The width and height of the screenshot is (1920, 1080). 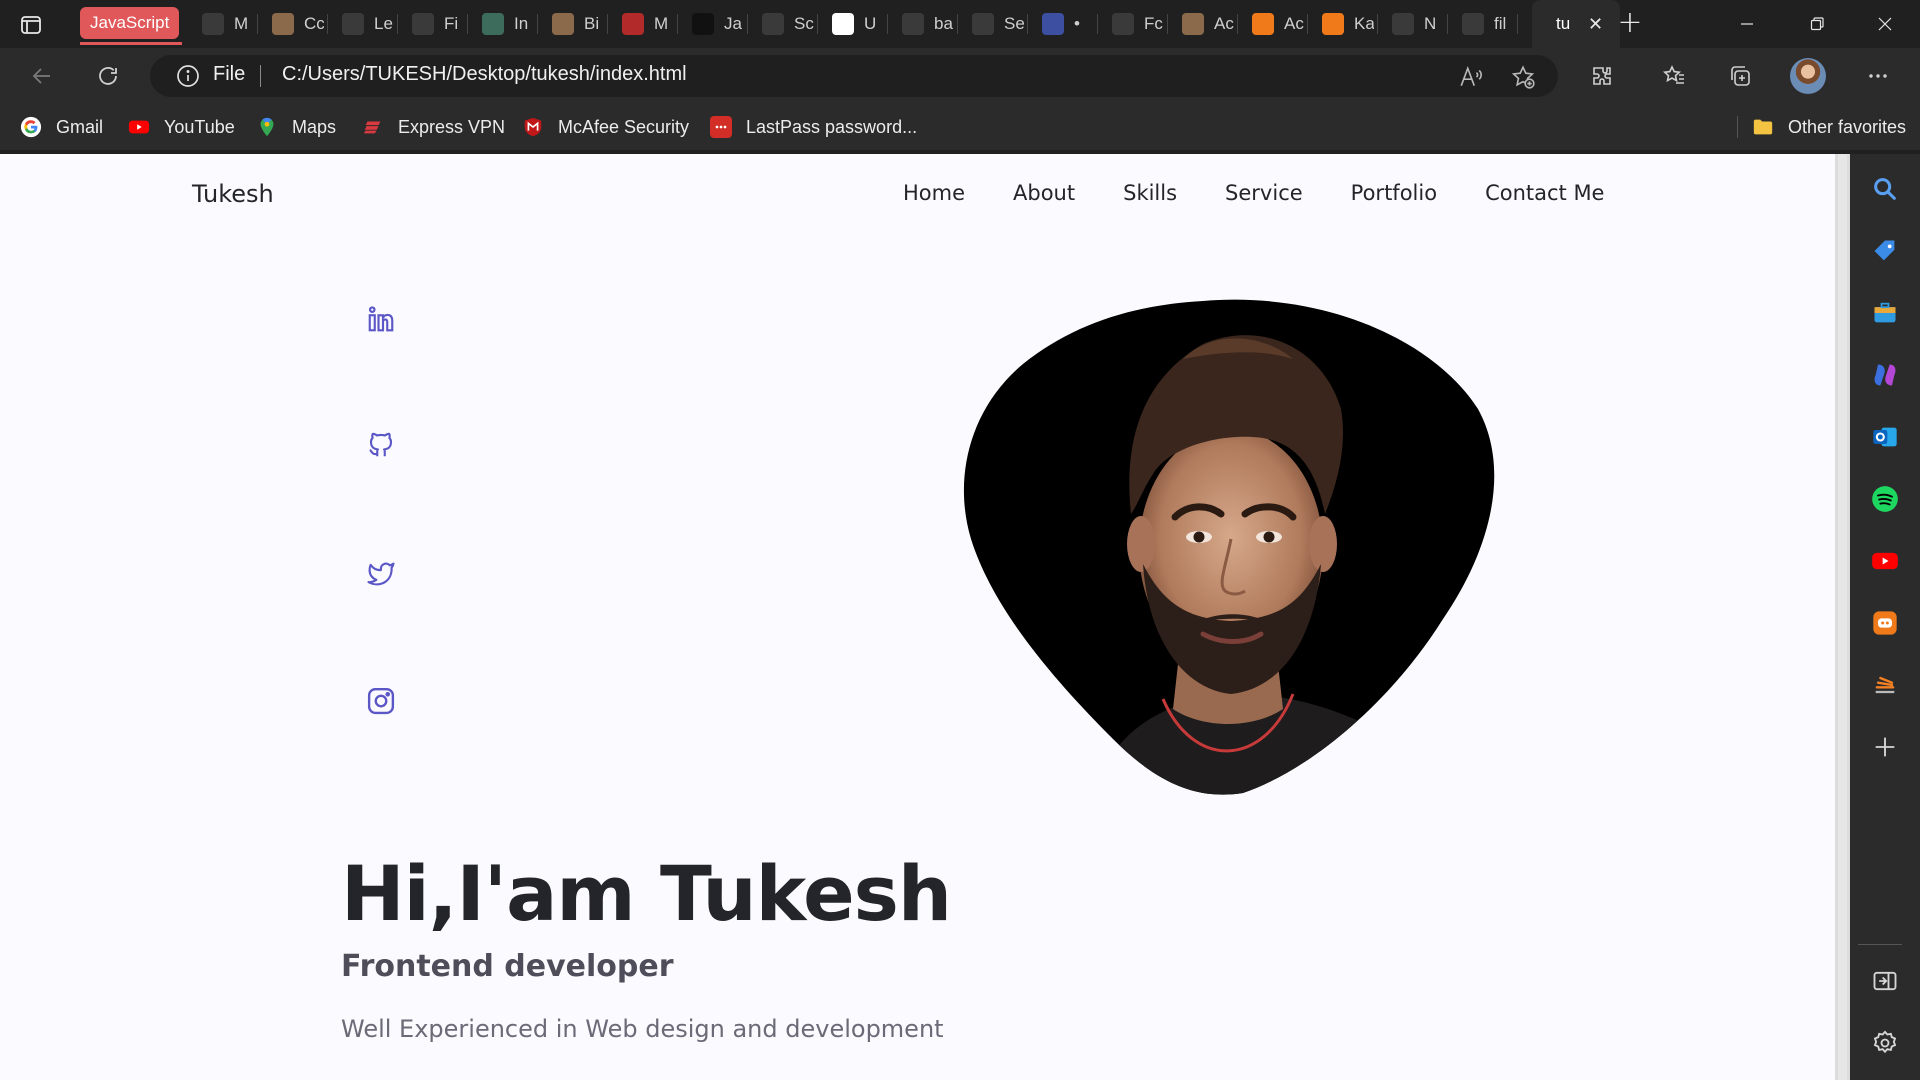 I want to click on new-tab-button: +, so click(x=1630, y=24).